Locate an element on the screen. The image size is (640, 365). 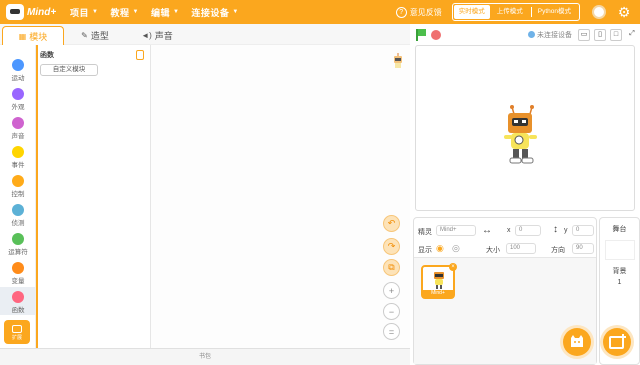
block-palette: 函数 自定义模块 is located at coordinates (93, 196).